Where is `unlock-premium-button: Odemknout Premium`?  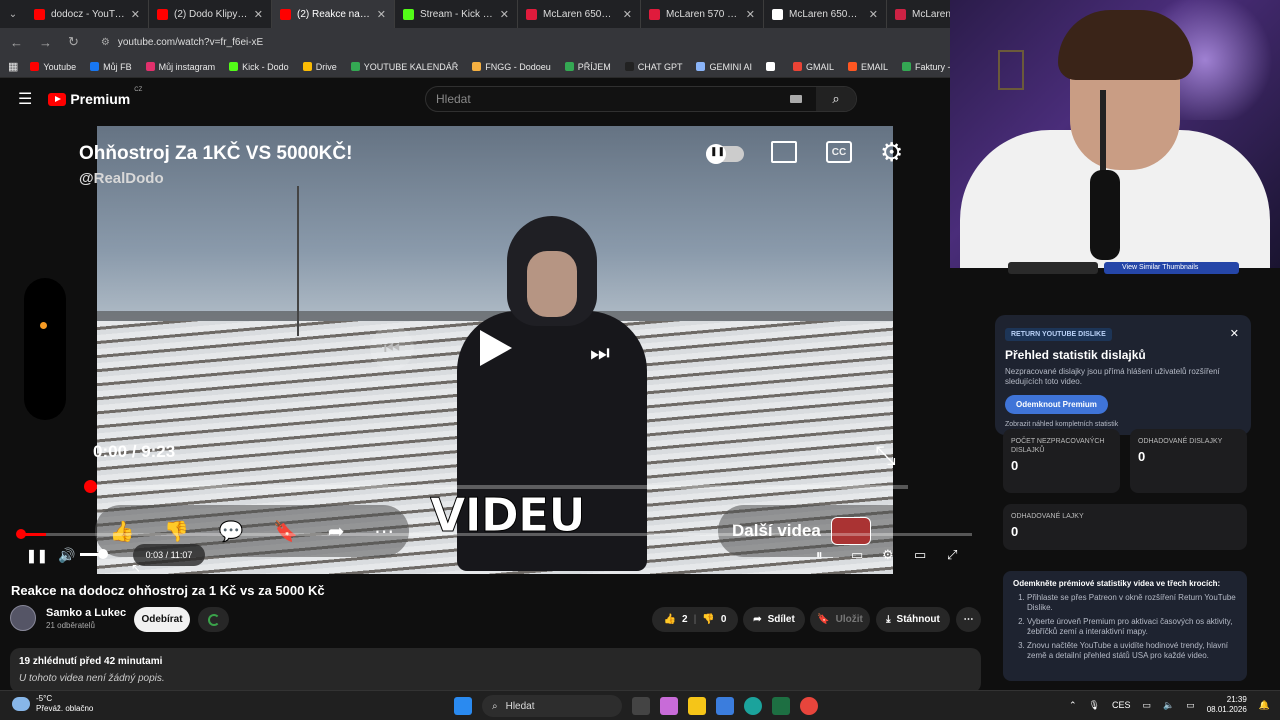 unlock-premium-button: Odemknout Premium is located at coordinates (1056, 404).